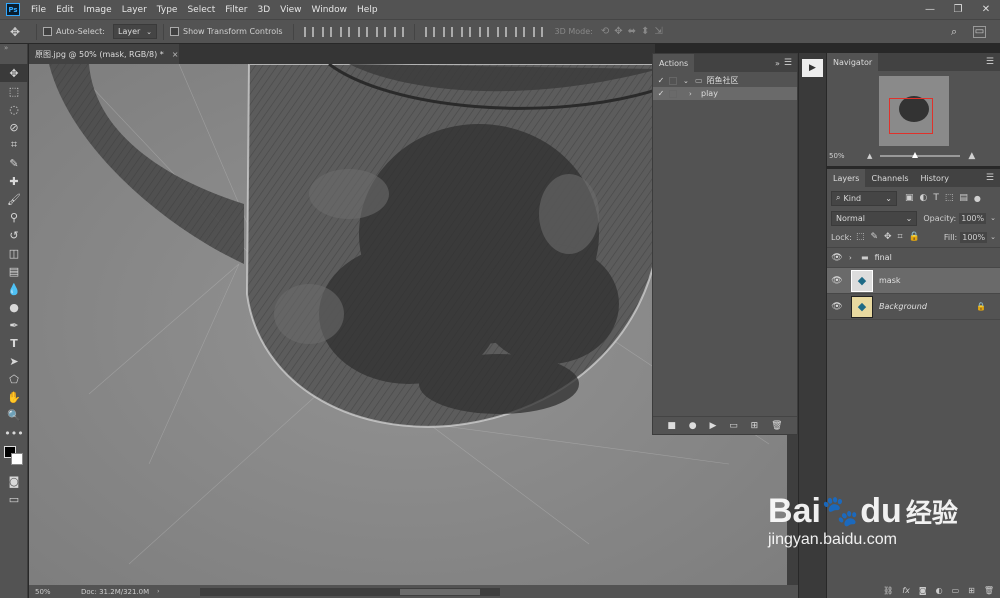  Describe the element at coordinates (104, 54) in the screenshot. I see `document-tab: 原图.jpg @ 50% (mask, RGB/8) * ×` at that location.